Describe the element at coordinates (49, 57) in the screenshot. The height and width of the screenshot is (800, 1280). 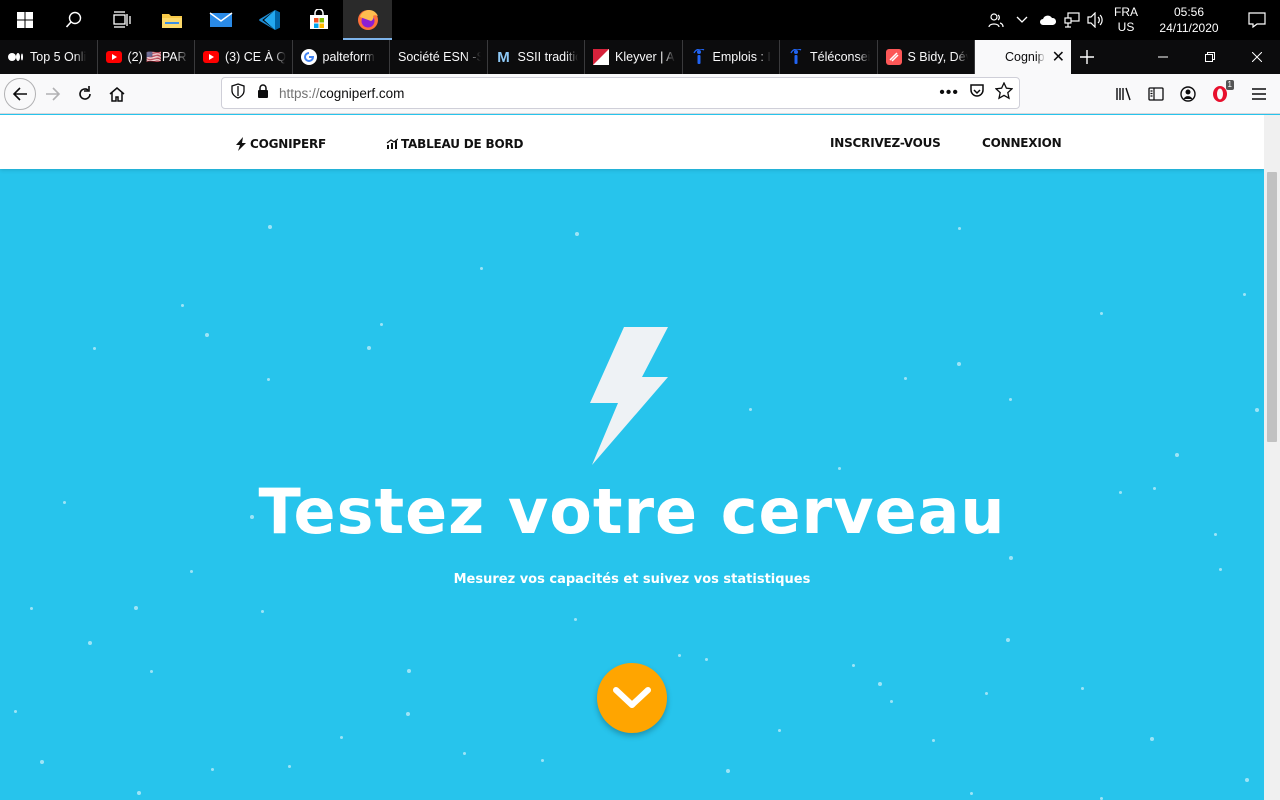
I see `browser-tab: Top 5 Onli` at that location.